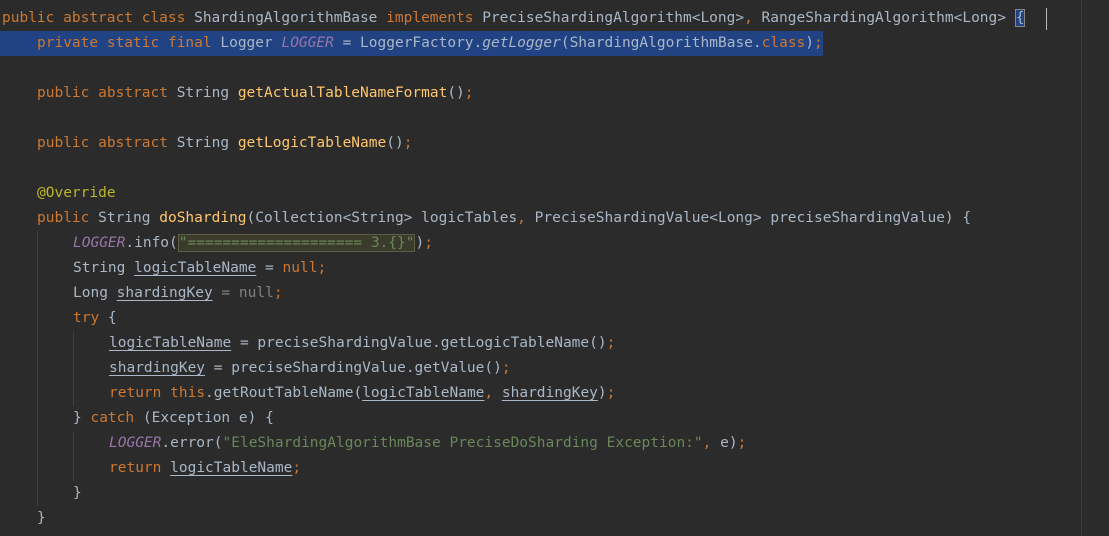 The width and height of the screenshot is (1109, 536). I want to click on type-name: Logger, so click(246, 43).